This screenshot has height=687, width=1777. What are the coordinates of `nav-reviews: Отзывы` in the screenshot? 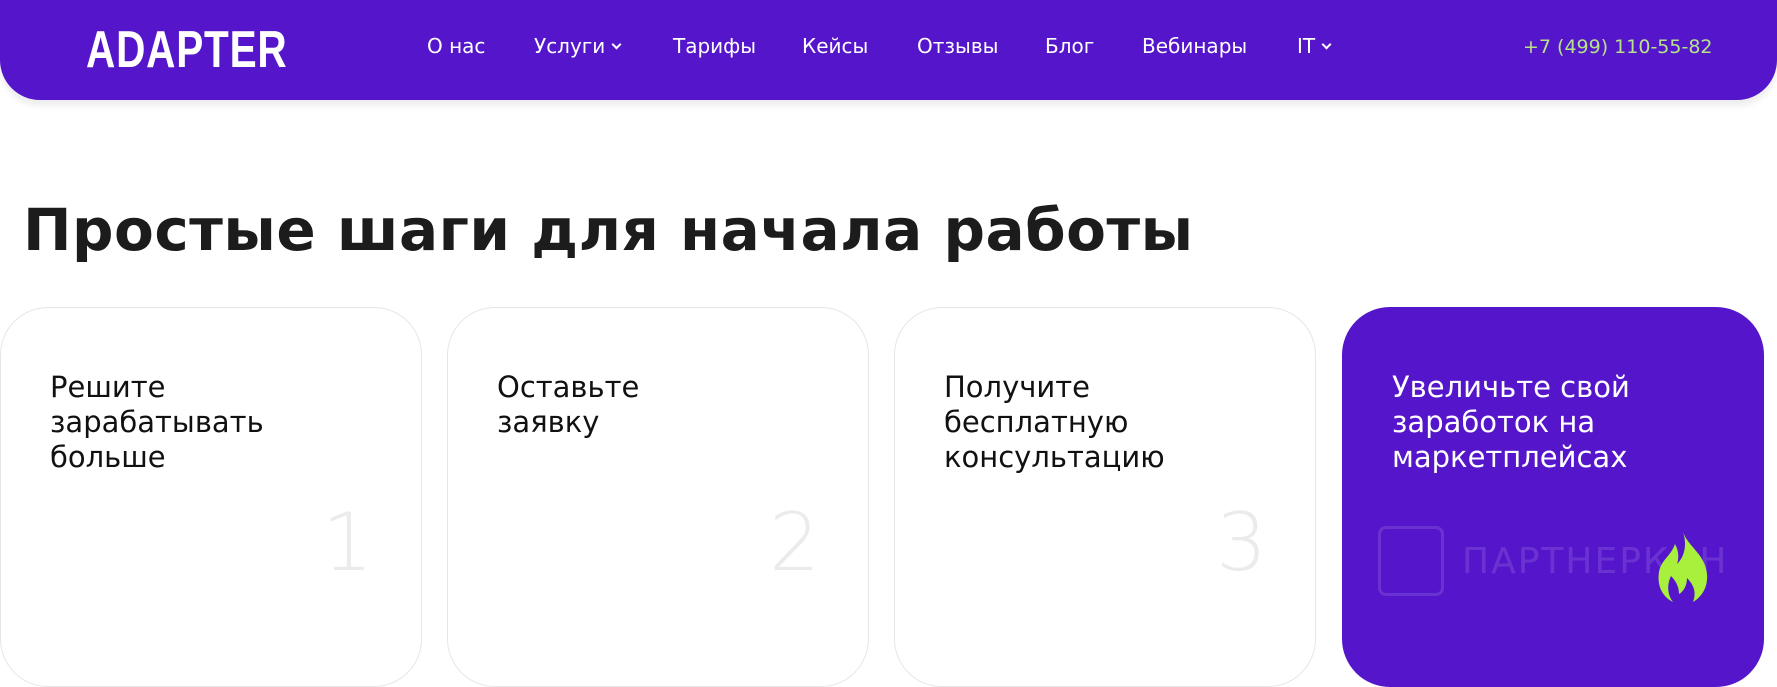 It's located at (957, 46).